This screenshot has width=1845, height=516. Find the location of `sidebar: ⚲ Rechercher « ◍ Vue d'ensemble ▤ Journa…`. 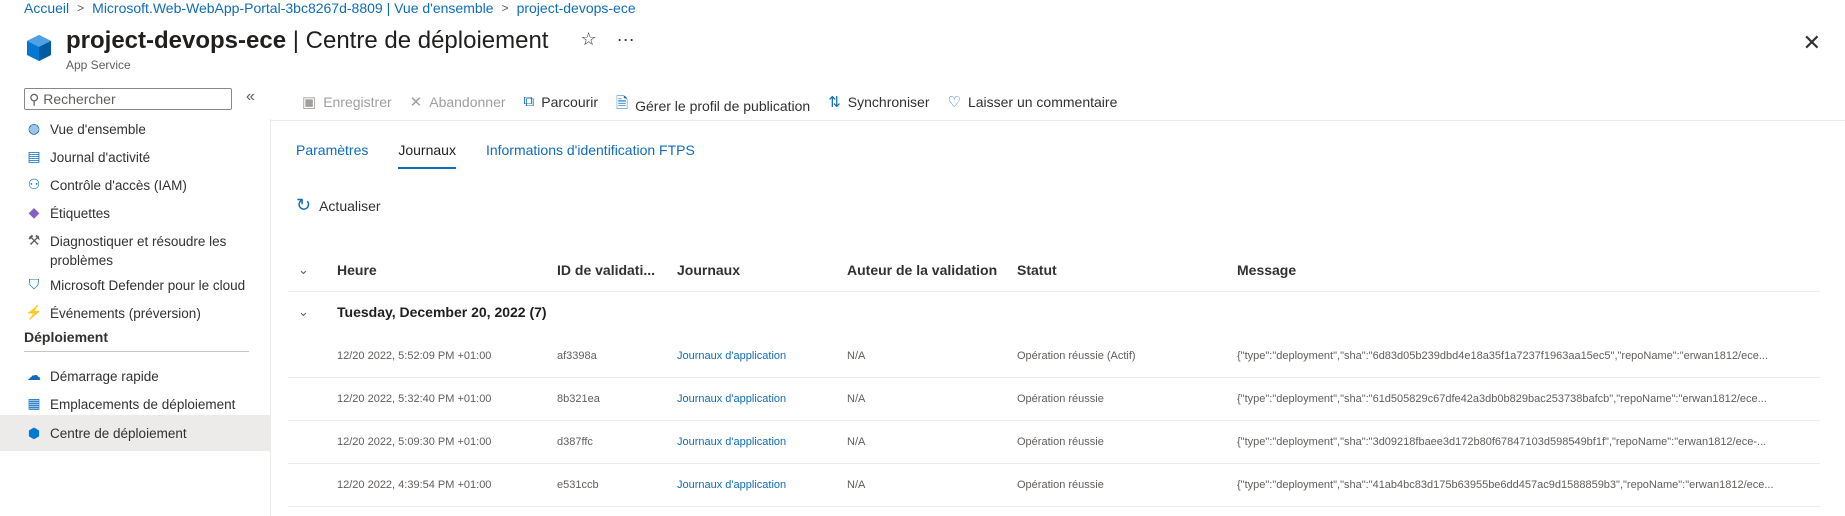

sidebar: ⚲ Rechercher « ◍ Vue d'ensemble ▤ Journa… is located at coordinates (135, 301).